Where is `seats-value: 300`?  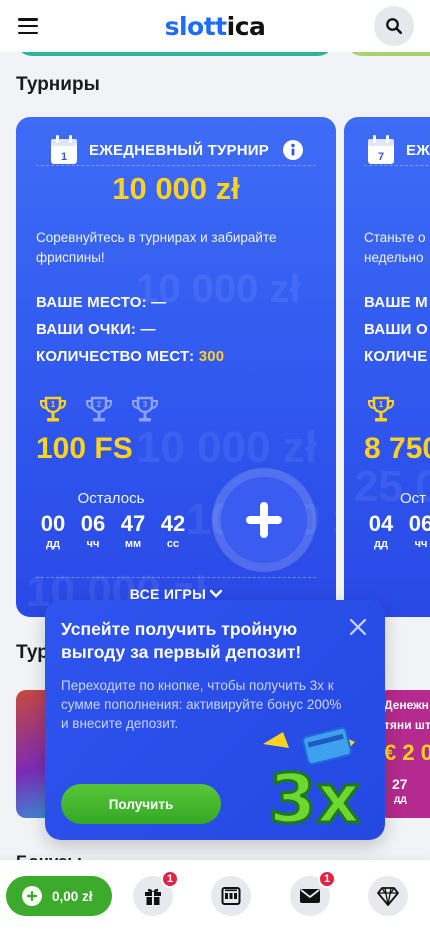 seats-value: 300 is located at coordinates (211, 356).